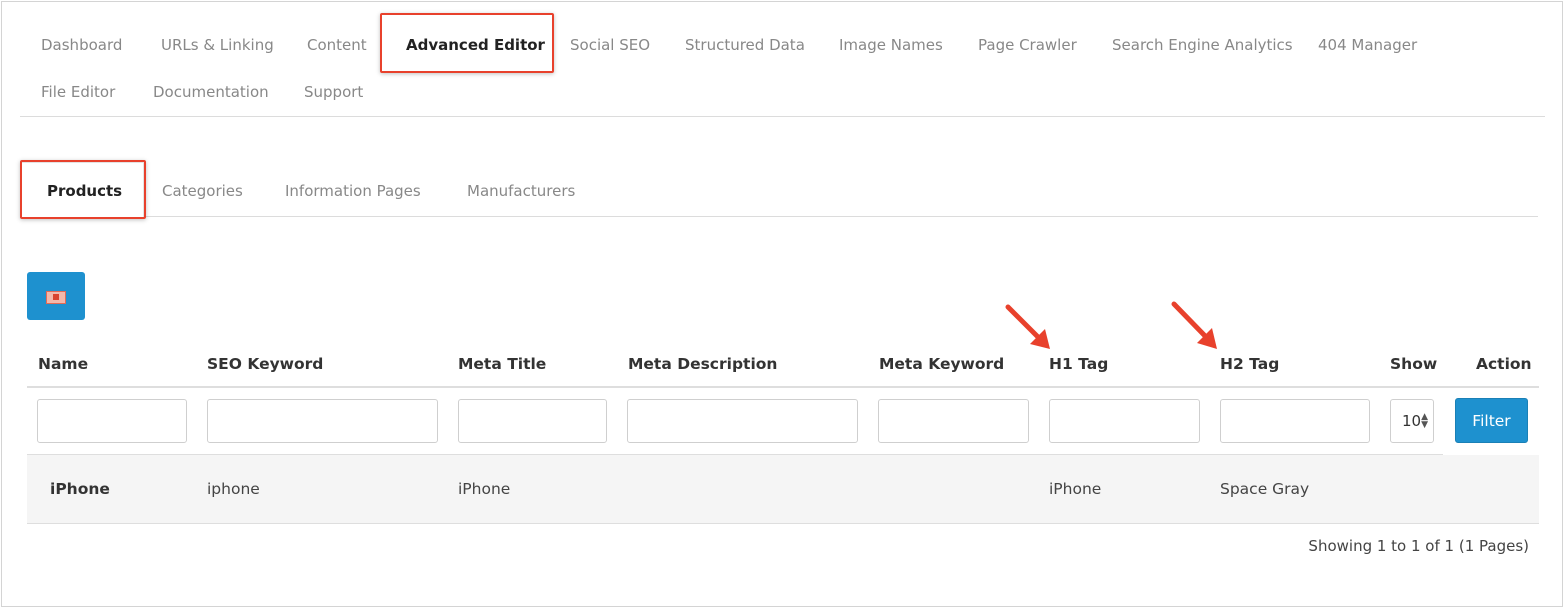 The image size is (1566, 610). Describe the element at coordinates (202, 191) in the screenshot. I see `tab-categories: Categories` at that location.